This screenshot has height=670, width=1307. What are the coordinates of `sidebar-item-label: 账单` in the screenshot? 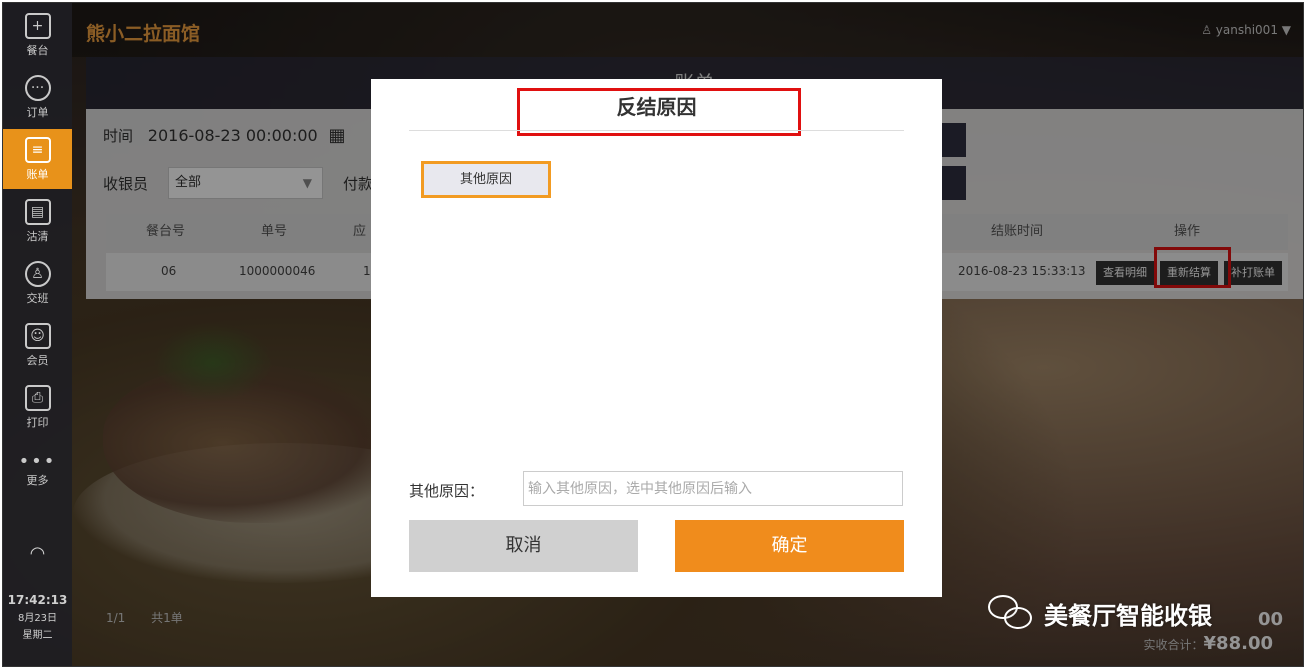 It's located at (37, 174).